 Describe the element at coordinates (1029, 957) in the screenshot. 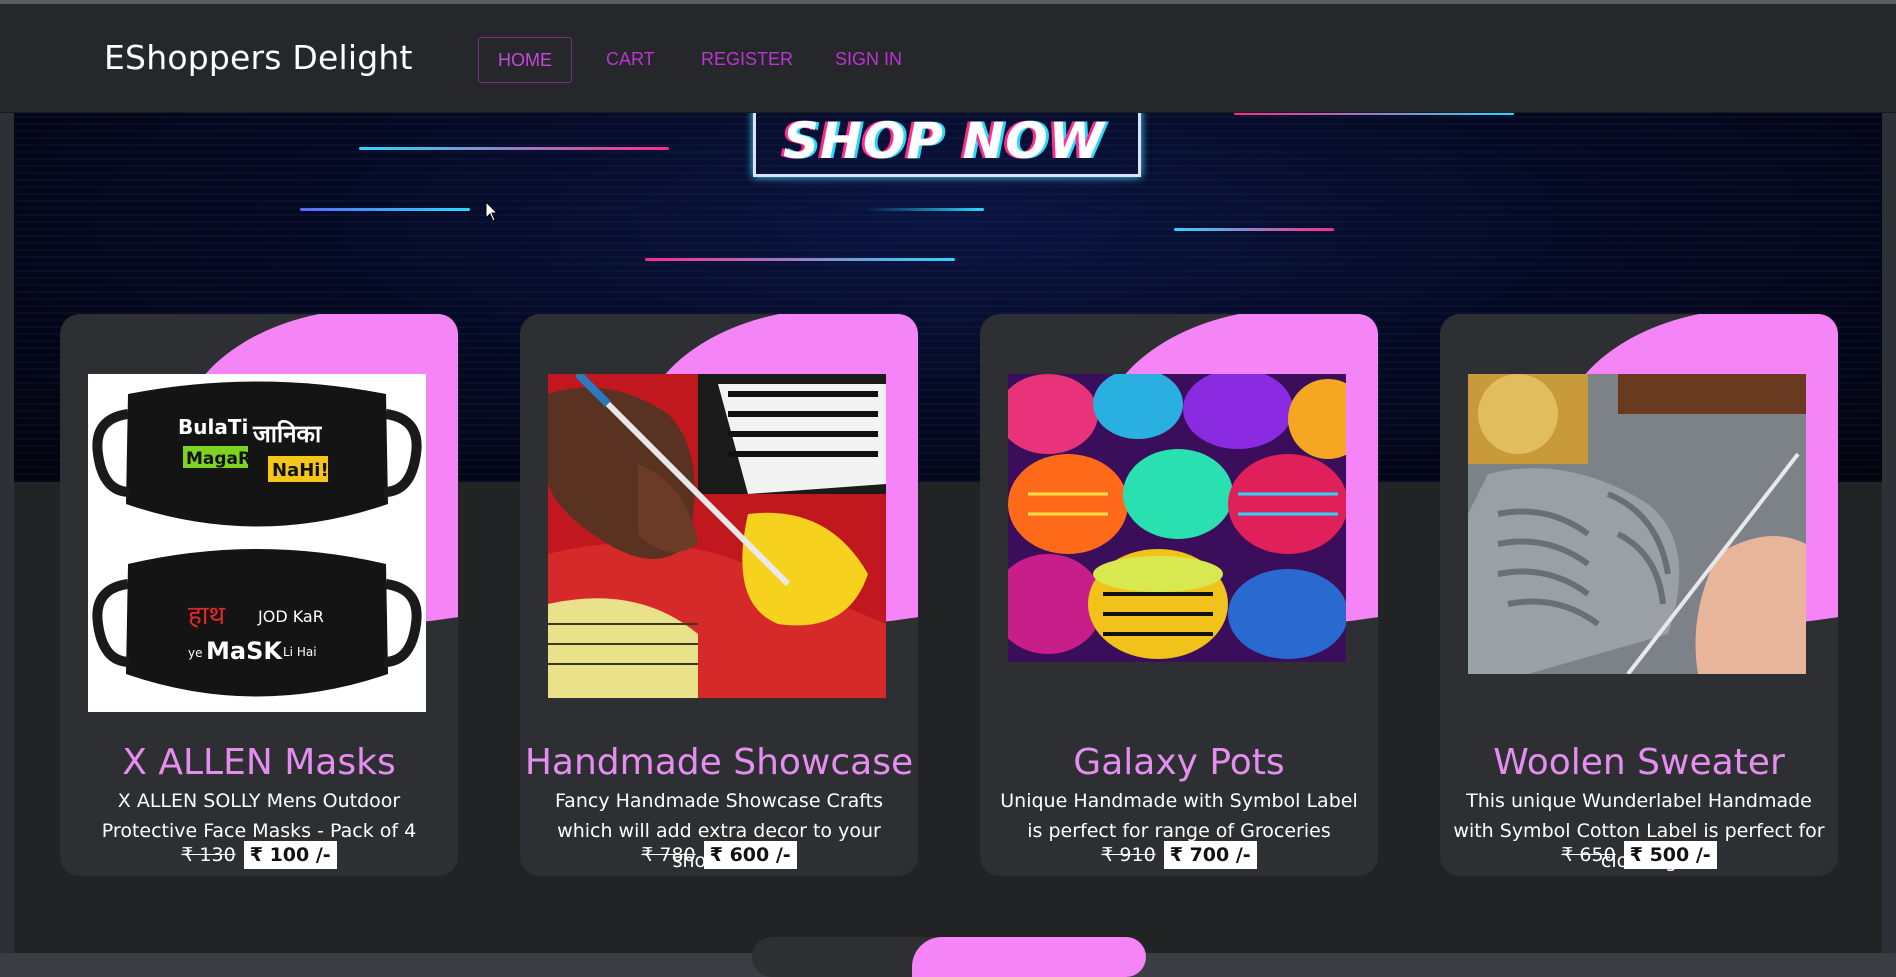

I see `card-accent-shape` at that location.